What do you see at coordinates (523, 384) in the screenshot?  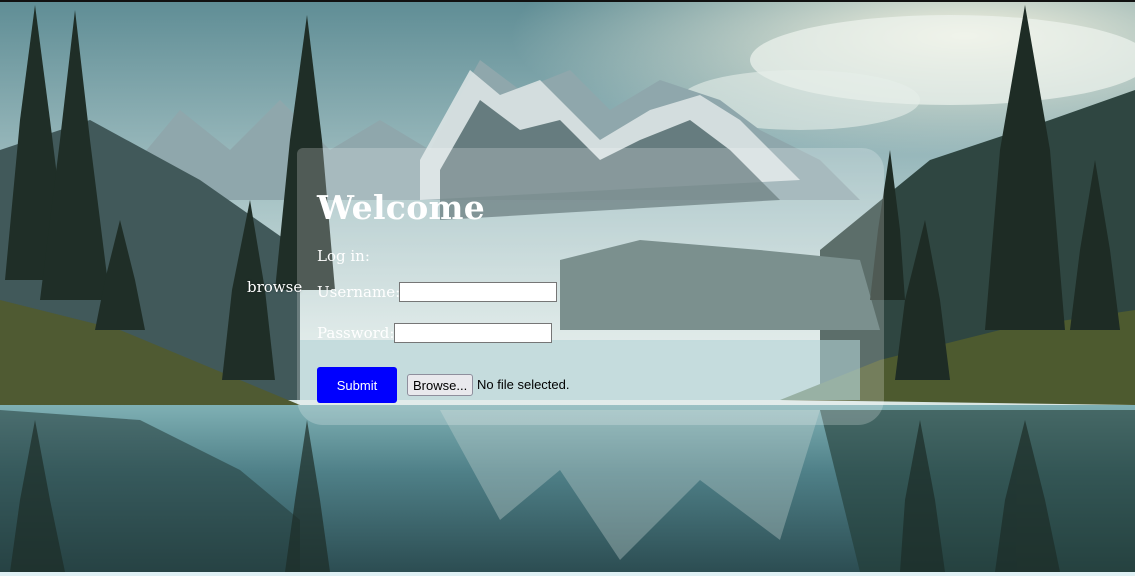 I see `file-status-text: No file selected.` at bounding box center [523, 384].